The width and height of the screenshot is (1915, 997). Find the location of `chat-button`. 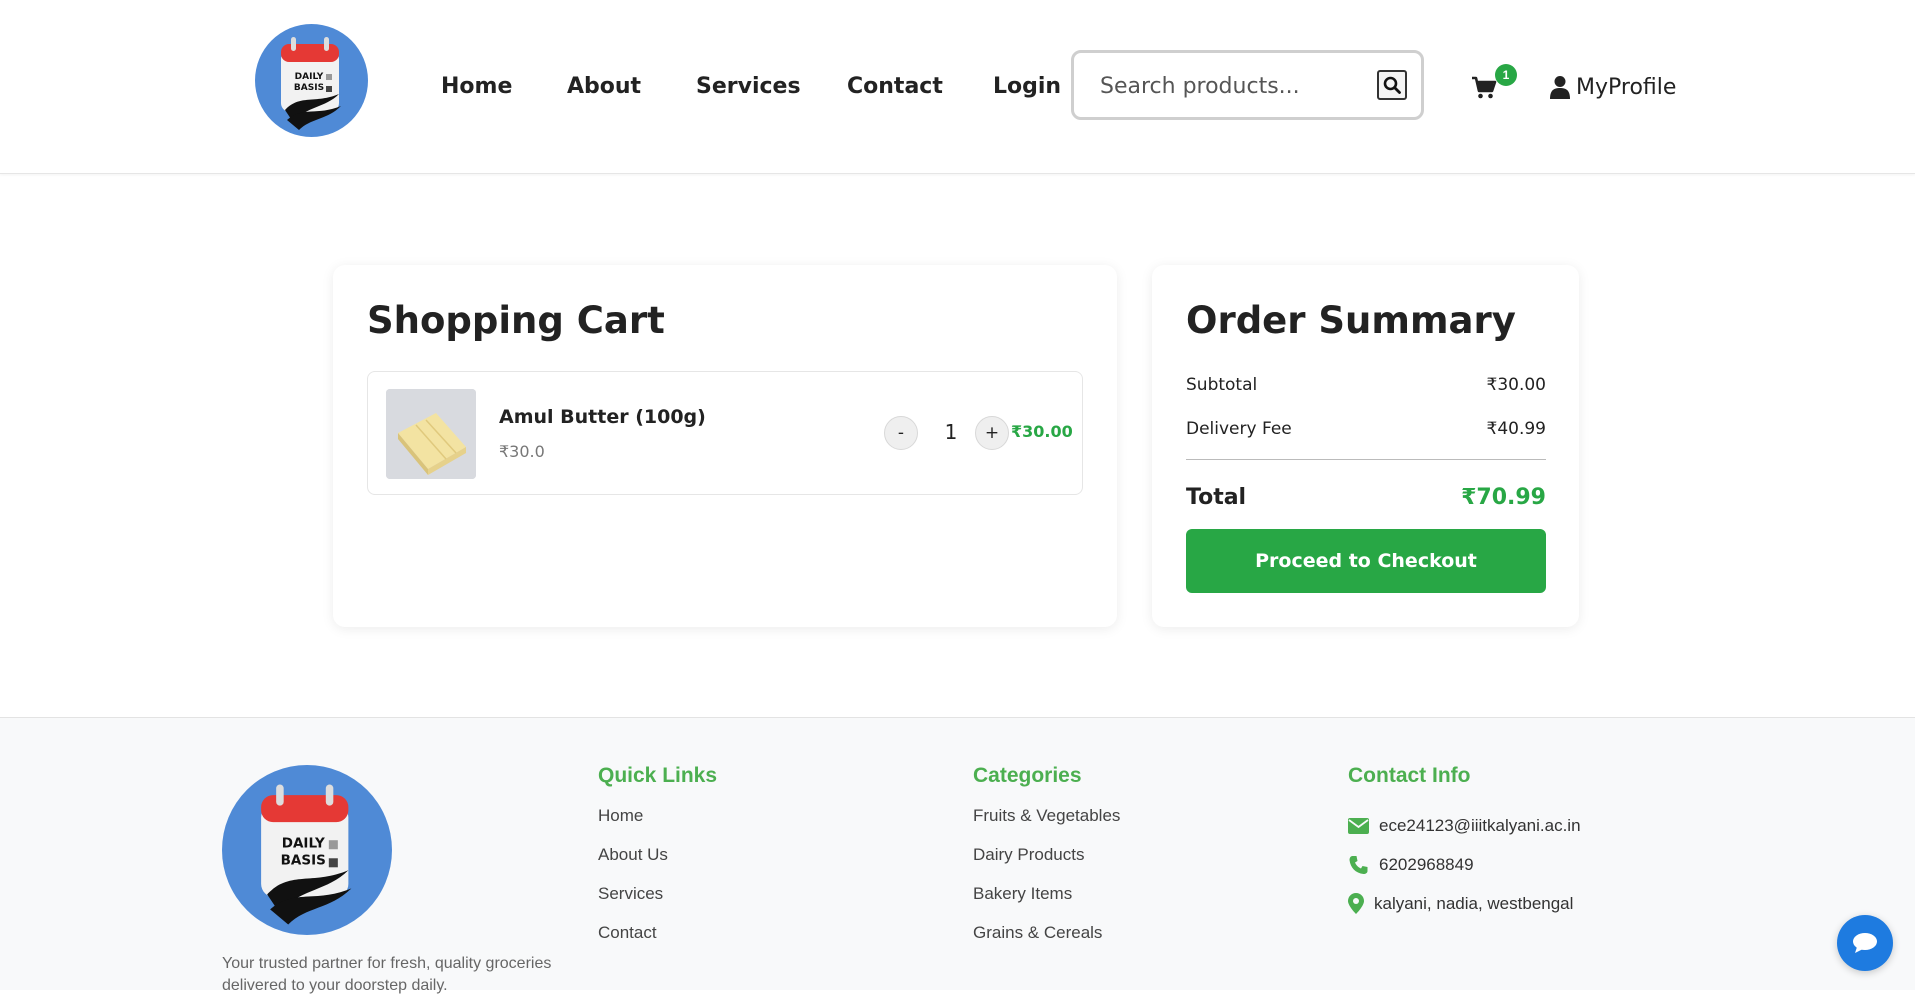

chat-button is located at coordinates (1865, 943).